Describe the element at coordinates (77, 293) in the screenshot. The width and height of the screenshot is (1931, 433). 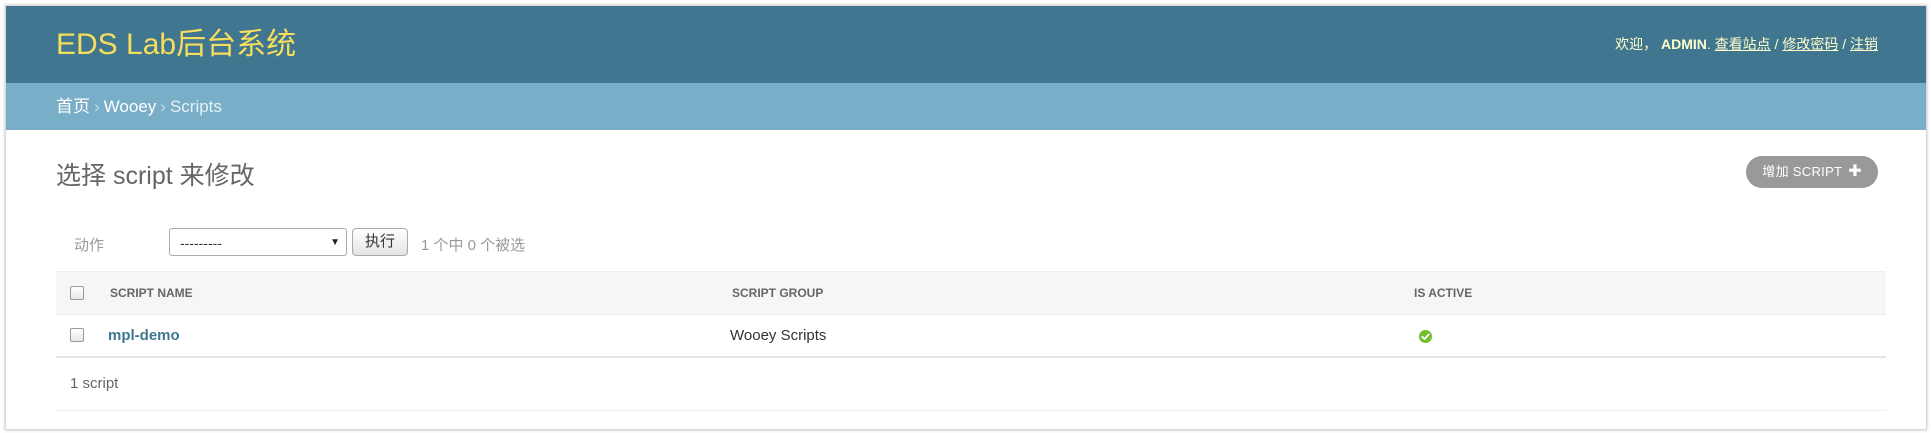
I see `select-all-checkbox` at that location.